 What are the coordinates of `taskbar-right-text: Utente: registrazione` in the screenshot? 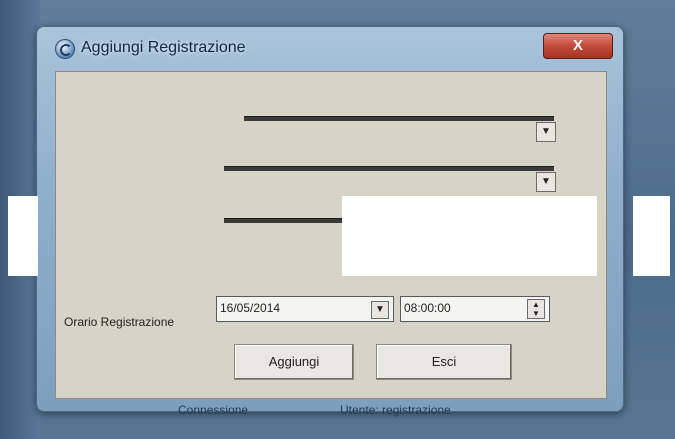 It's located at (395, 410).